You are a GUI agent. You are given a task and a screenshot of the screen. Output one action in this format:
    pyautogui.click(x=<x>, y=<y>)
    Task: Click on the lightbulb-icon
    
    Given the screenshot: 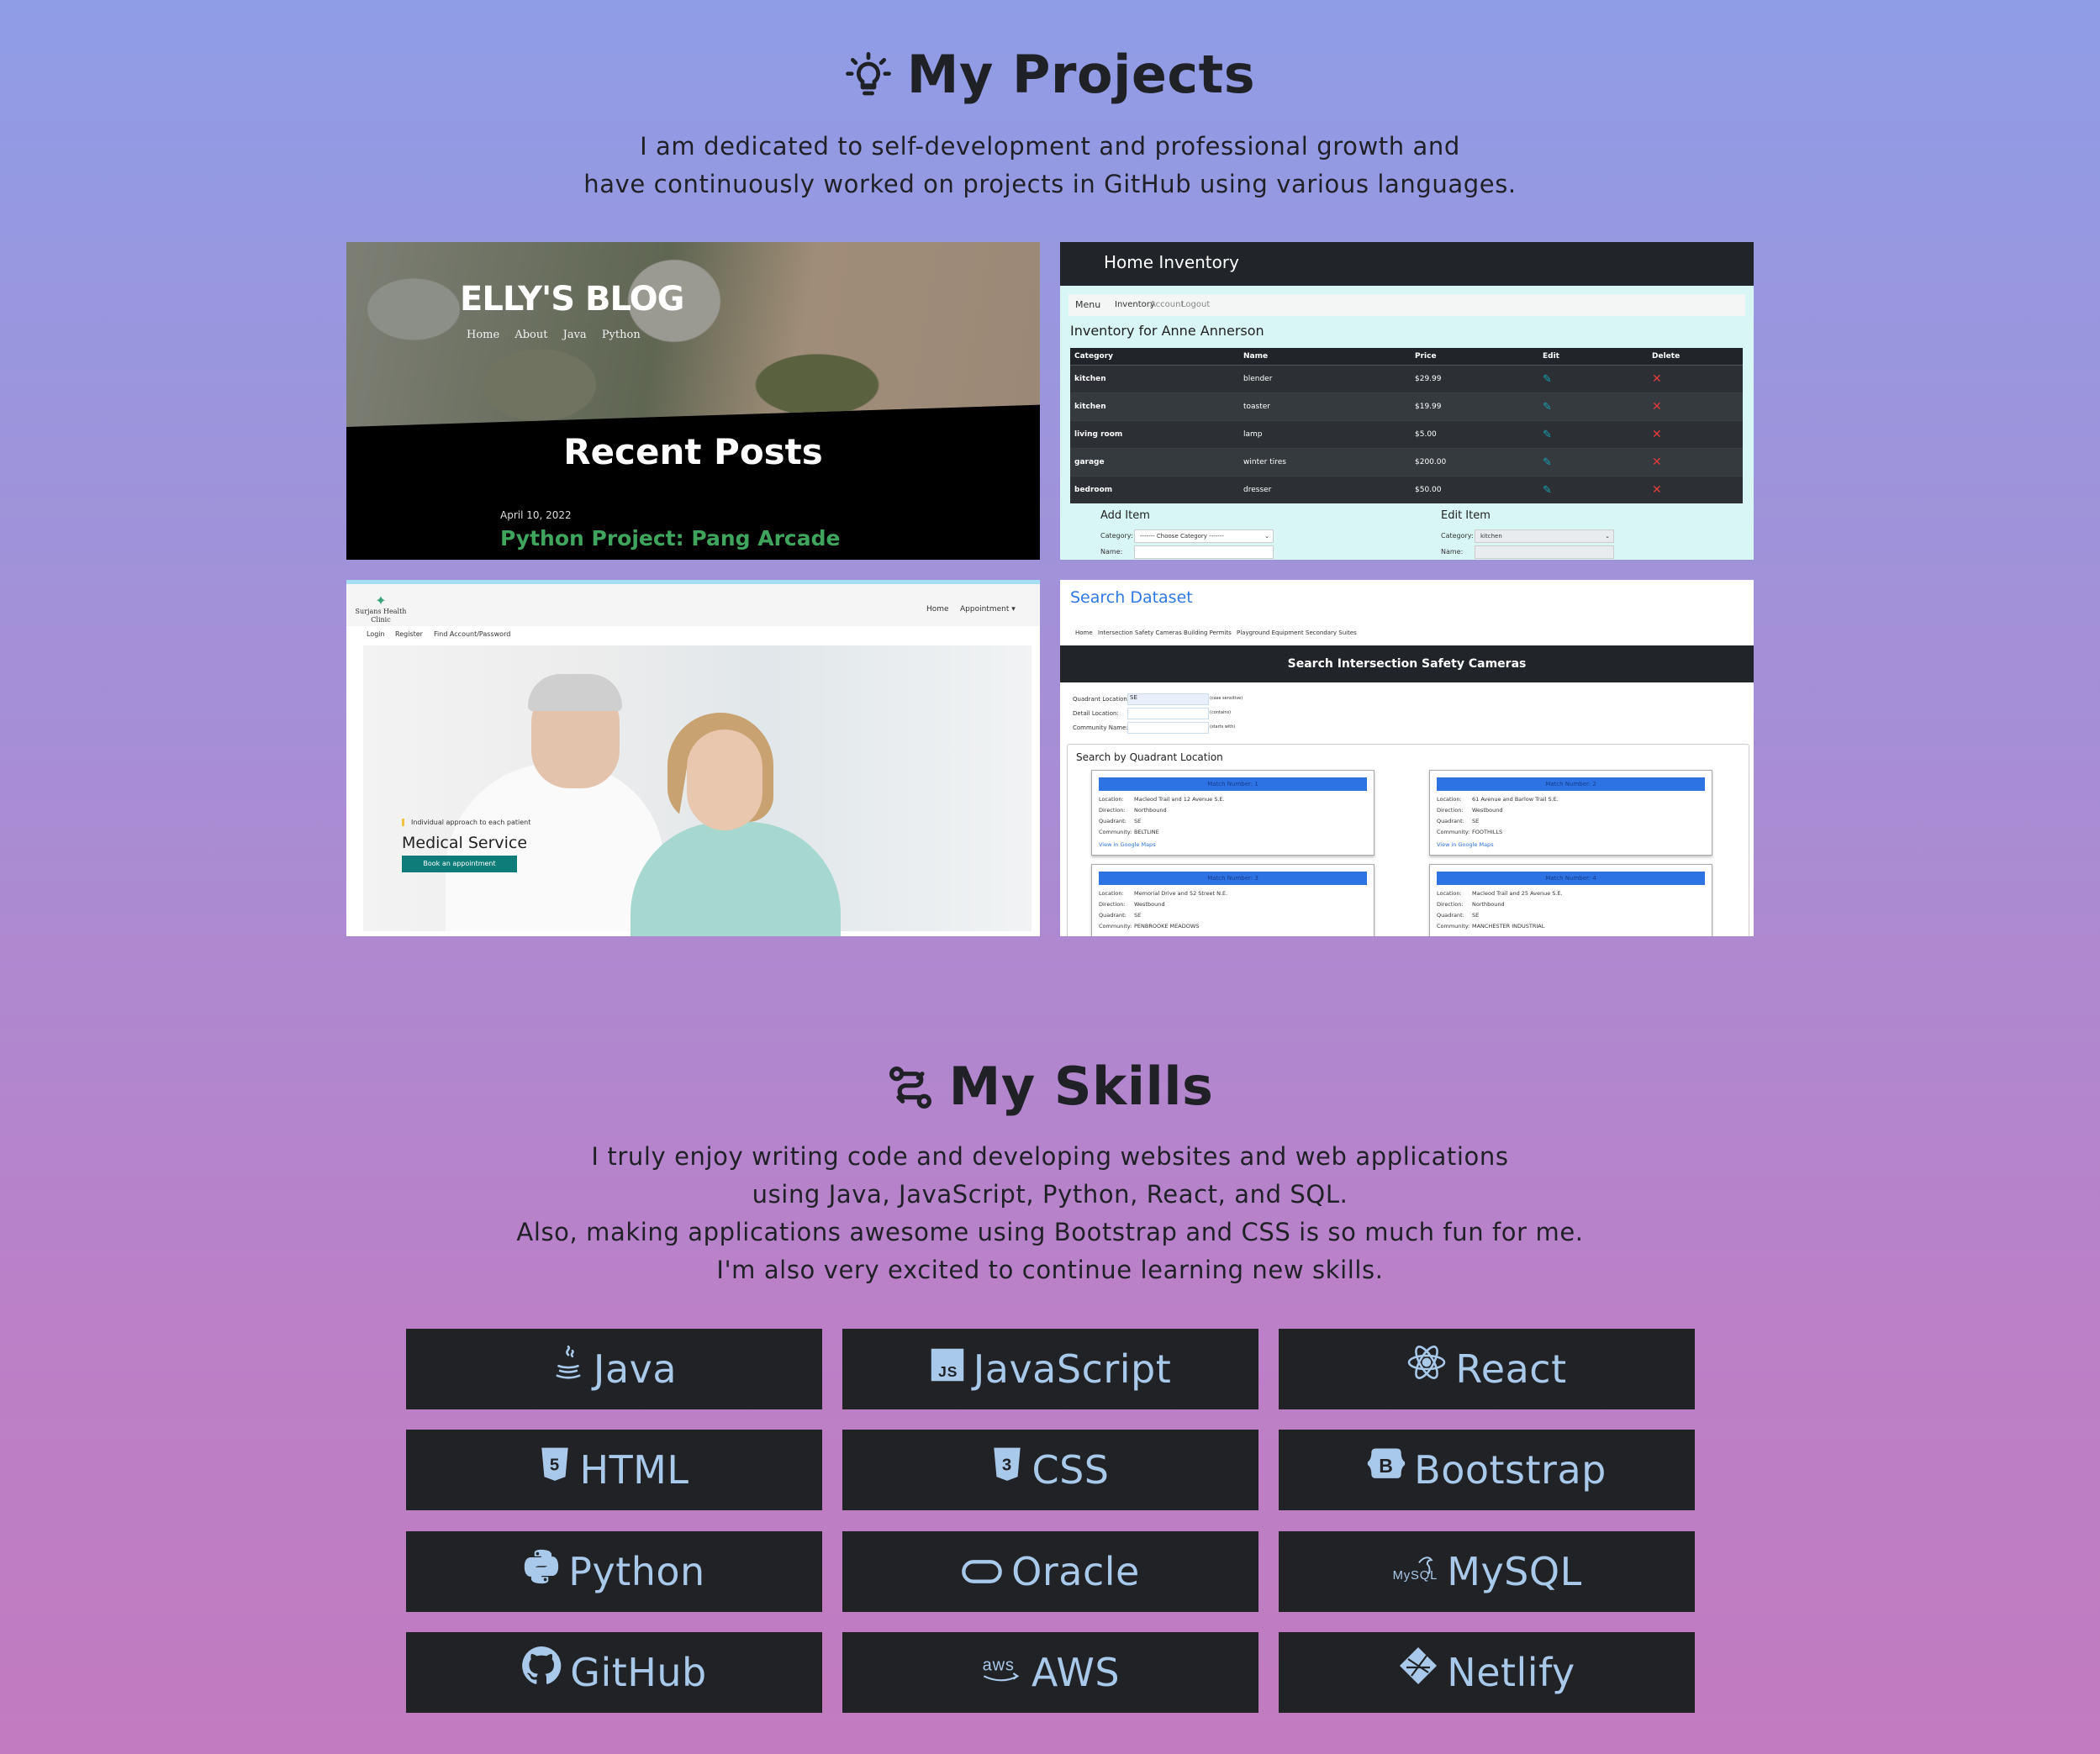 What is the action you would take?
    pyautogui.click(x=868, y=81)
    